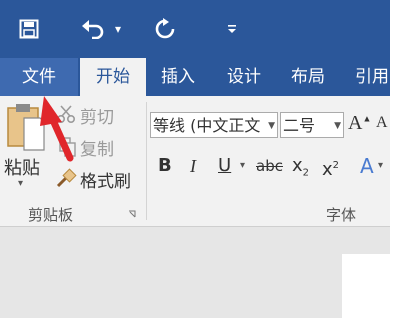  I want to click on right-margin, so click(394, 159).